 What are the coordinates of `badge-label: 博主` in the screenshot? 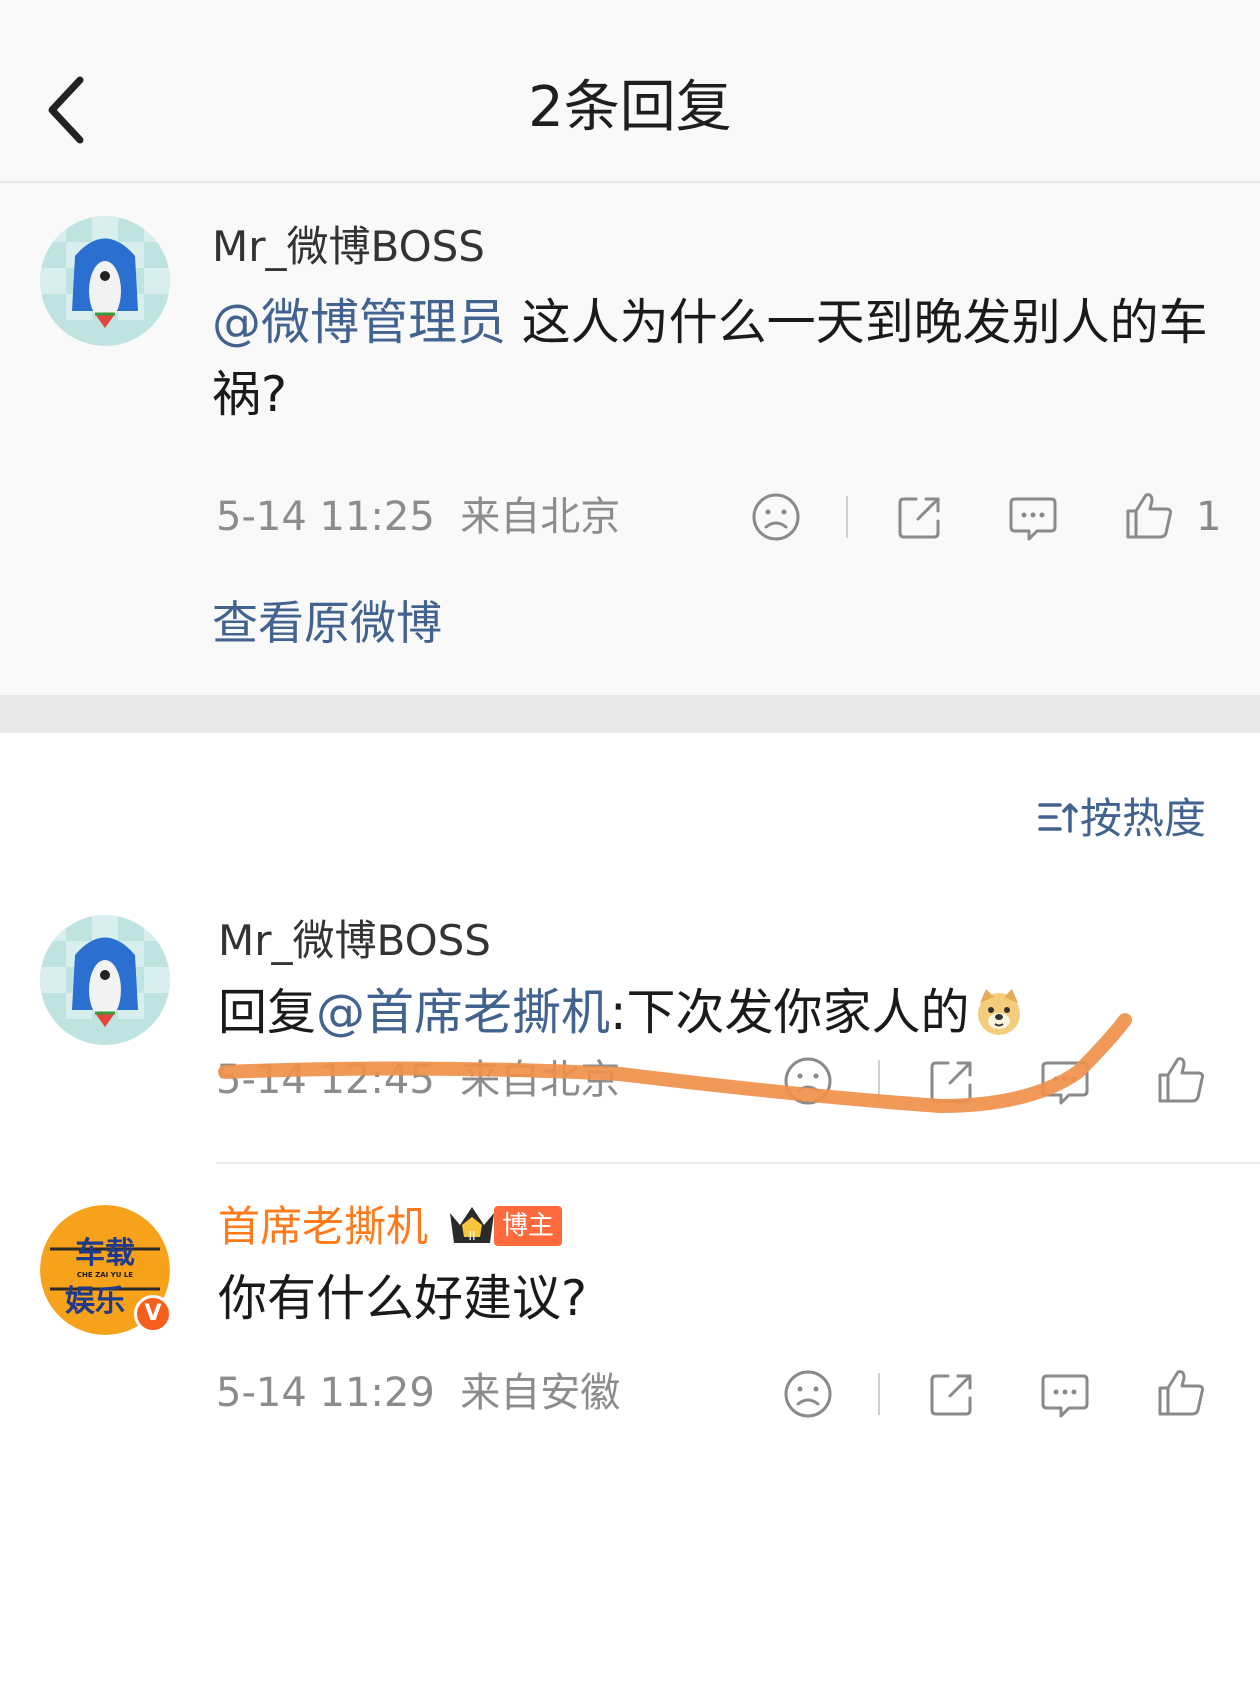 It's located at (528, 1226).